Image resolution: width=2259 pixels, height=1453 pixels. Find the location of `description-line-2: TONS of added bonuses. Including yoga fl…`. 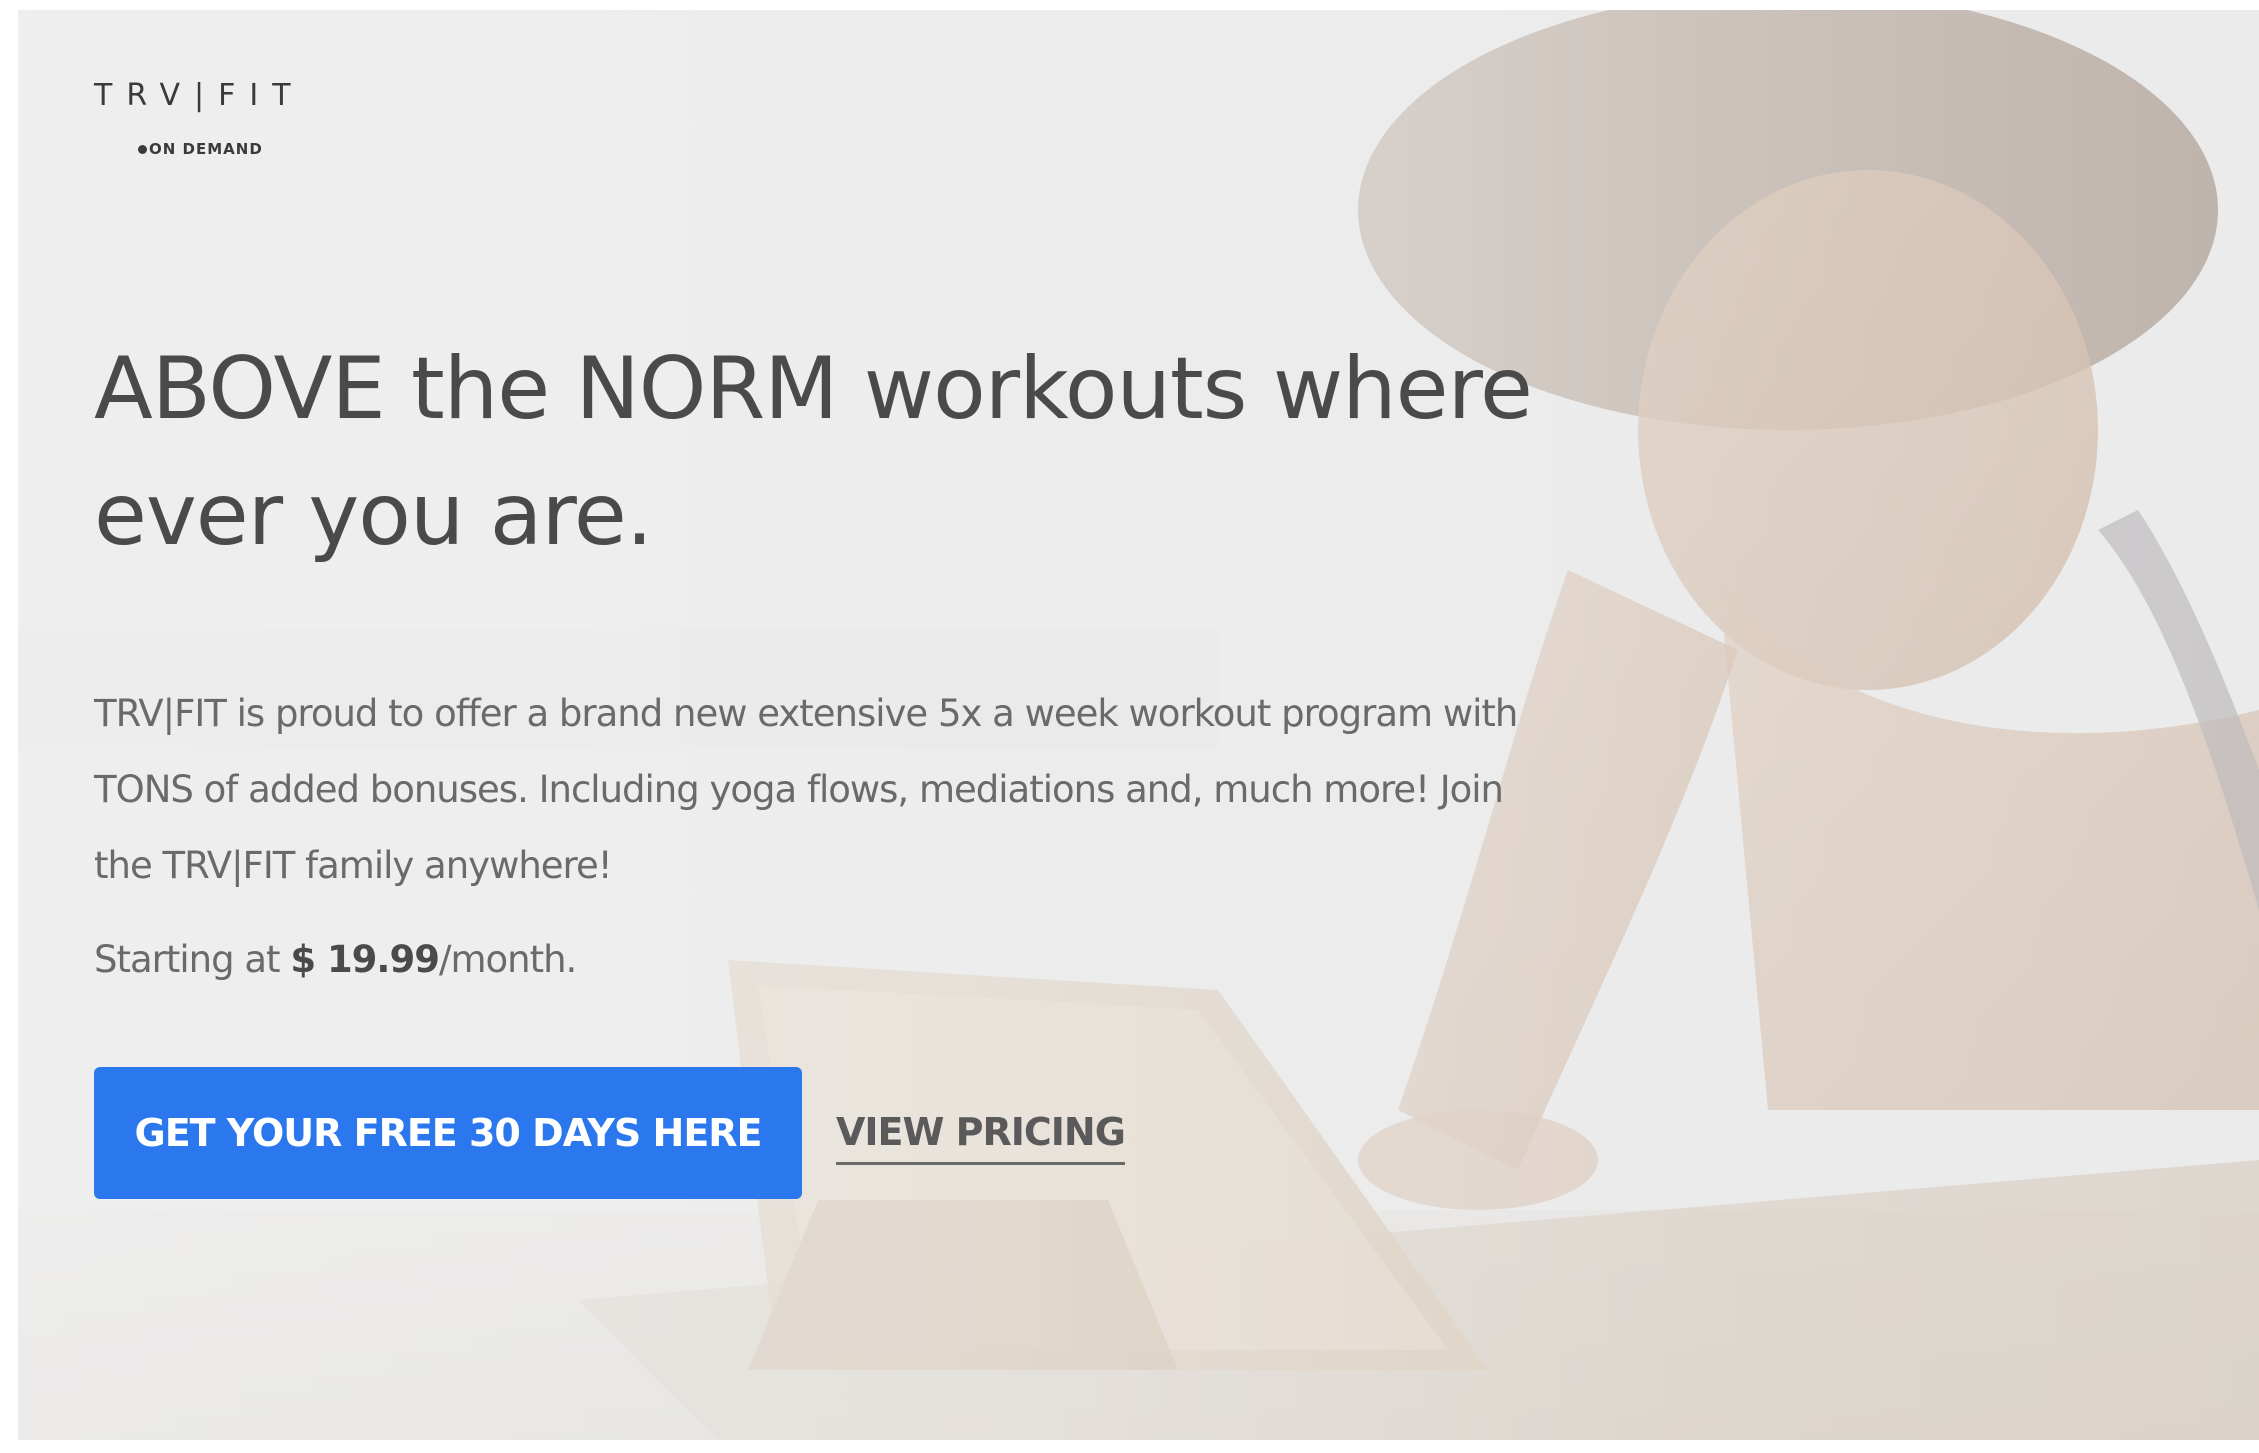

description-line-2: TONS of added bonuses. Including yoga fl… is located at coordinates (799, 789).